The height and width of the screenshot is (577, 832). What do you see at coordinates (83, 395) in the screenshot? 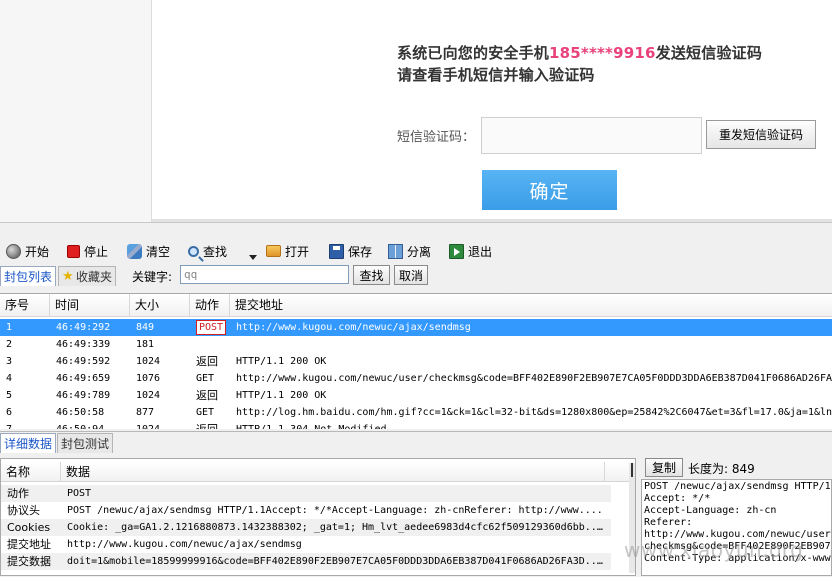
I see `cell-time: 46:49:789` at bounding box center [83, 395].